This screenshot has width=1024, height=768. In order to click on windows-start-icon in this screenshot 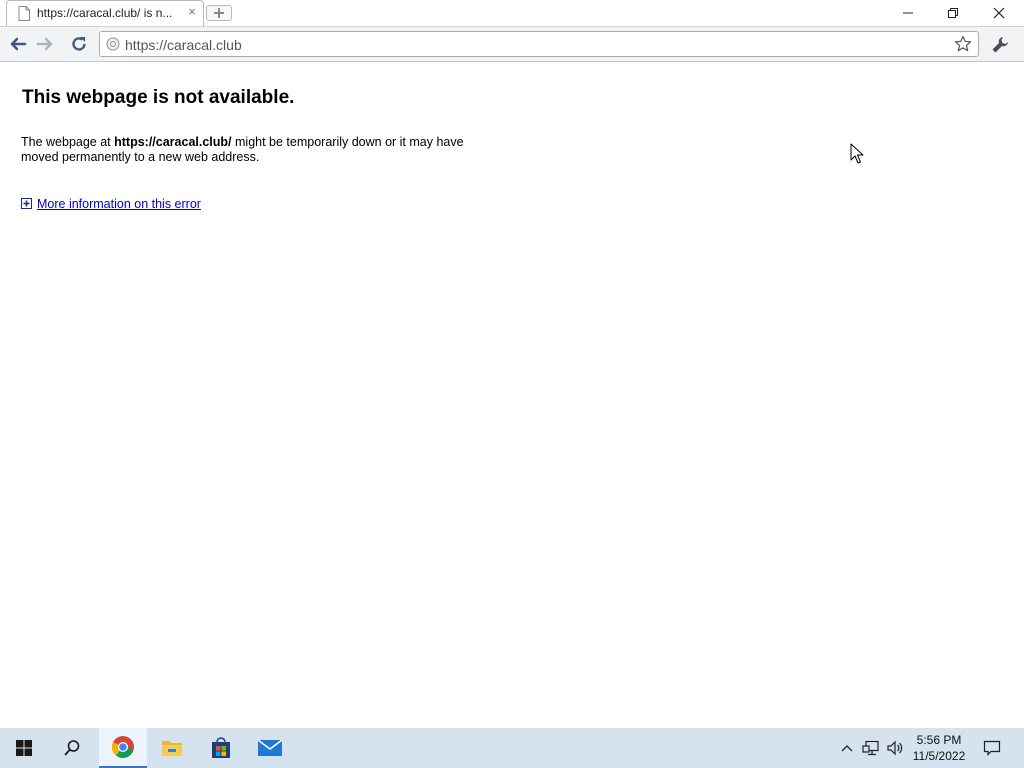, I will do `click(24, 748)`.